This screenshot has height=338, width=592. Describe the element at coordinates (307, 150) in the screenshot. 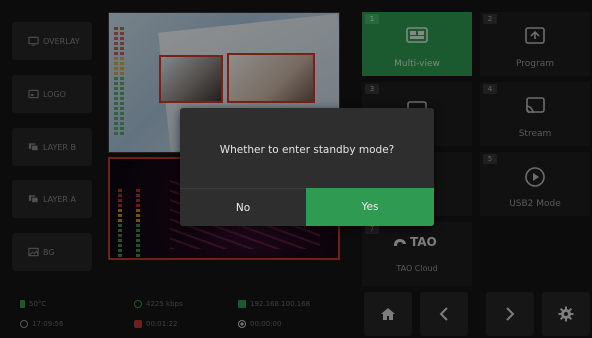

I see `dialog-message: Whether to enter standby mode?` at that location.